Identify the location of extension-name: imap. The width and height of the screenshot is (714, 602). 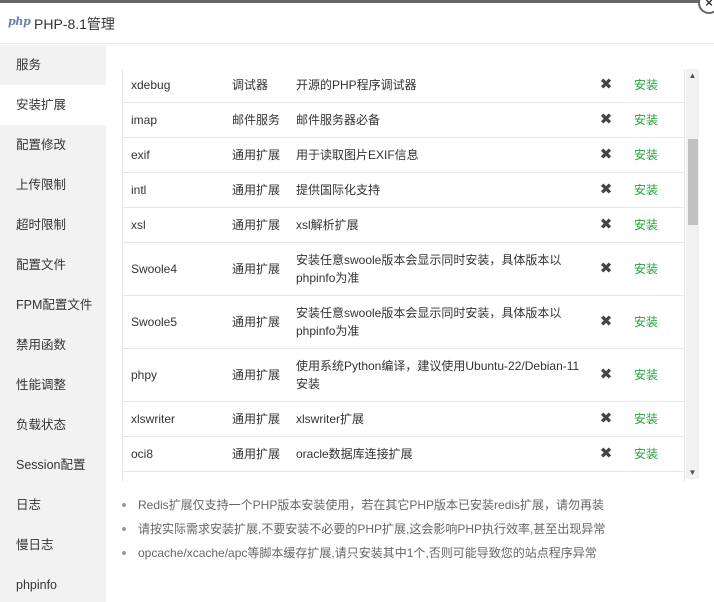
(173, 120).